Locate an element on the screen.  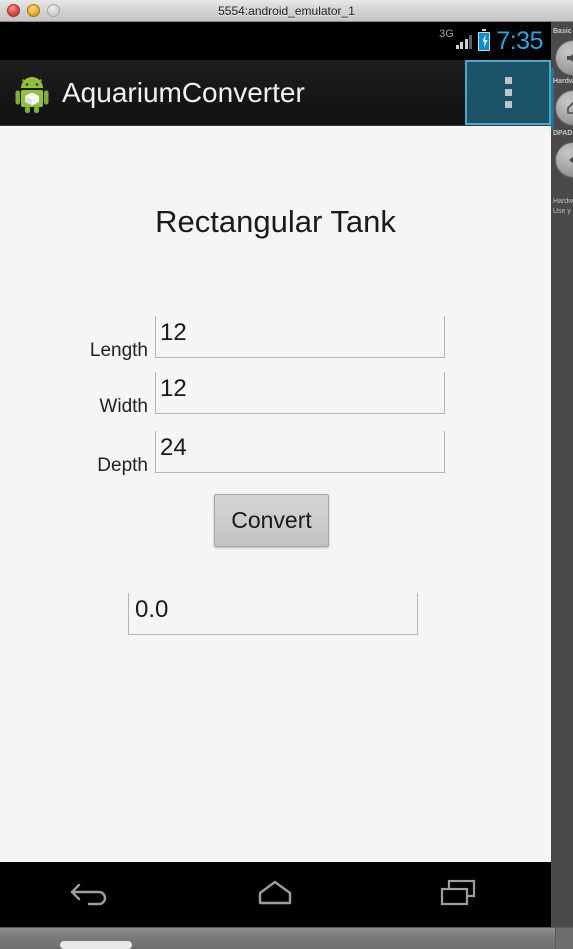
panel-hint-line-2: Use y is located at coordinates (562, 211).